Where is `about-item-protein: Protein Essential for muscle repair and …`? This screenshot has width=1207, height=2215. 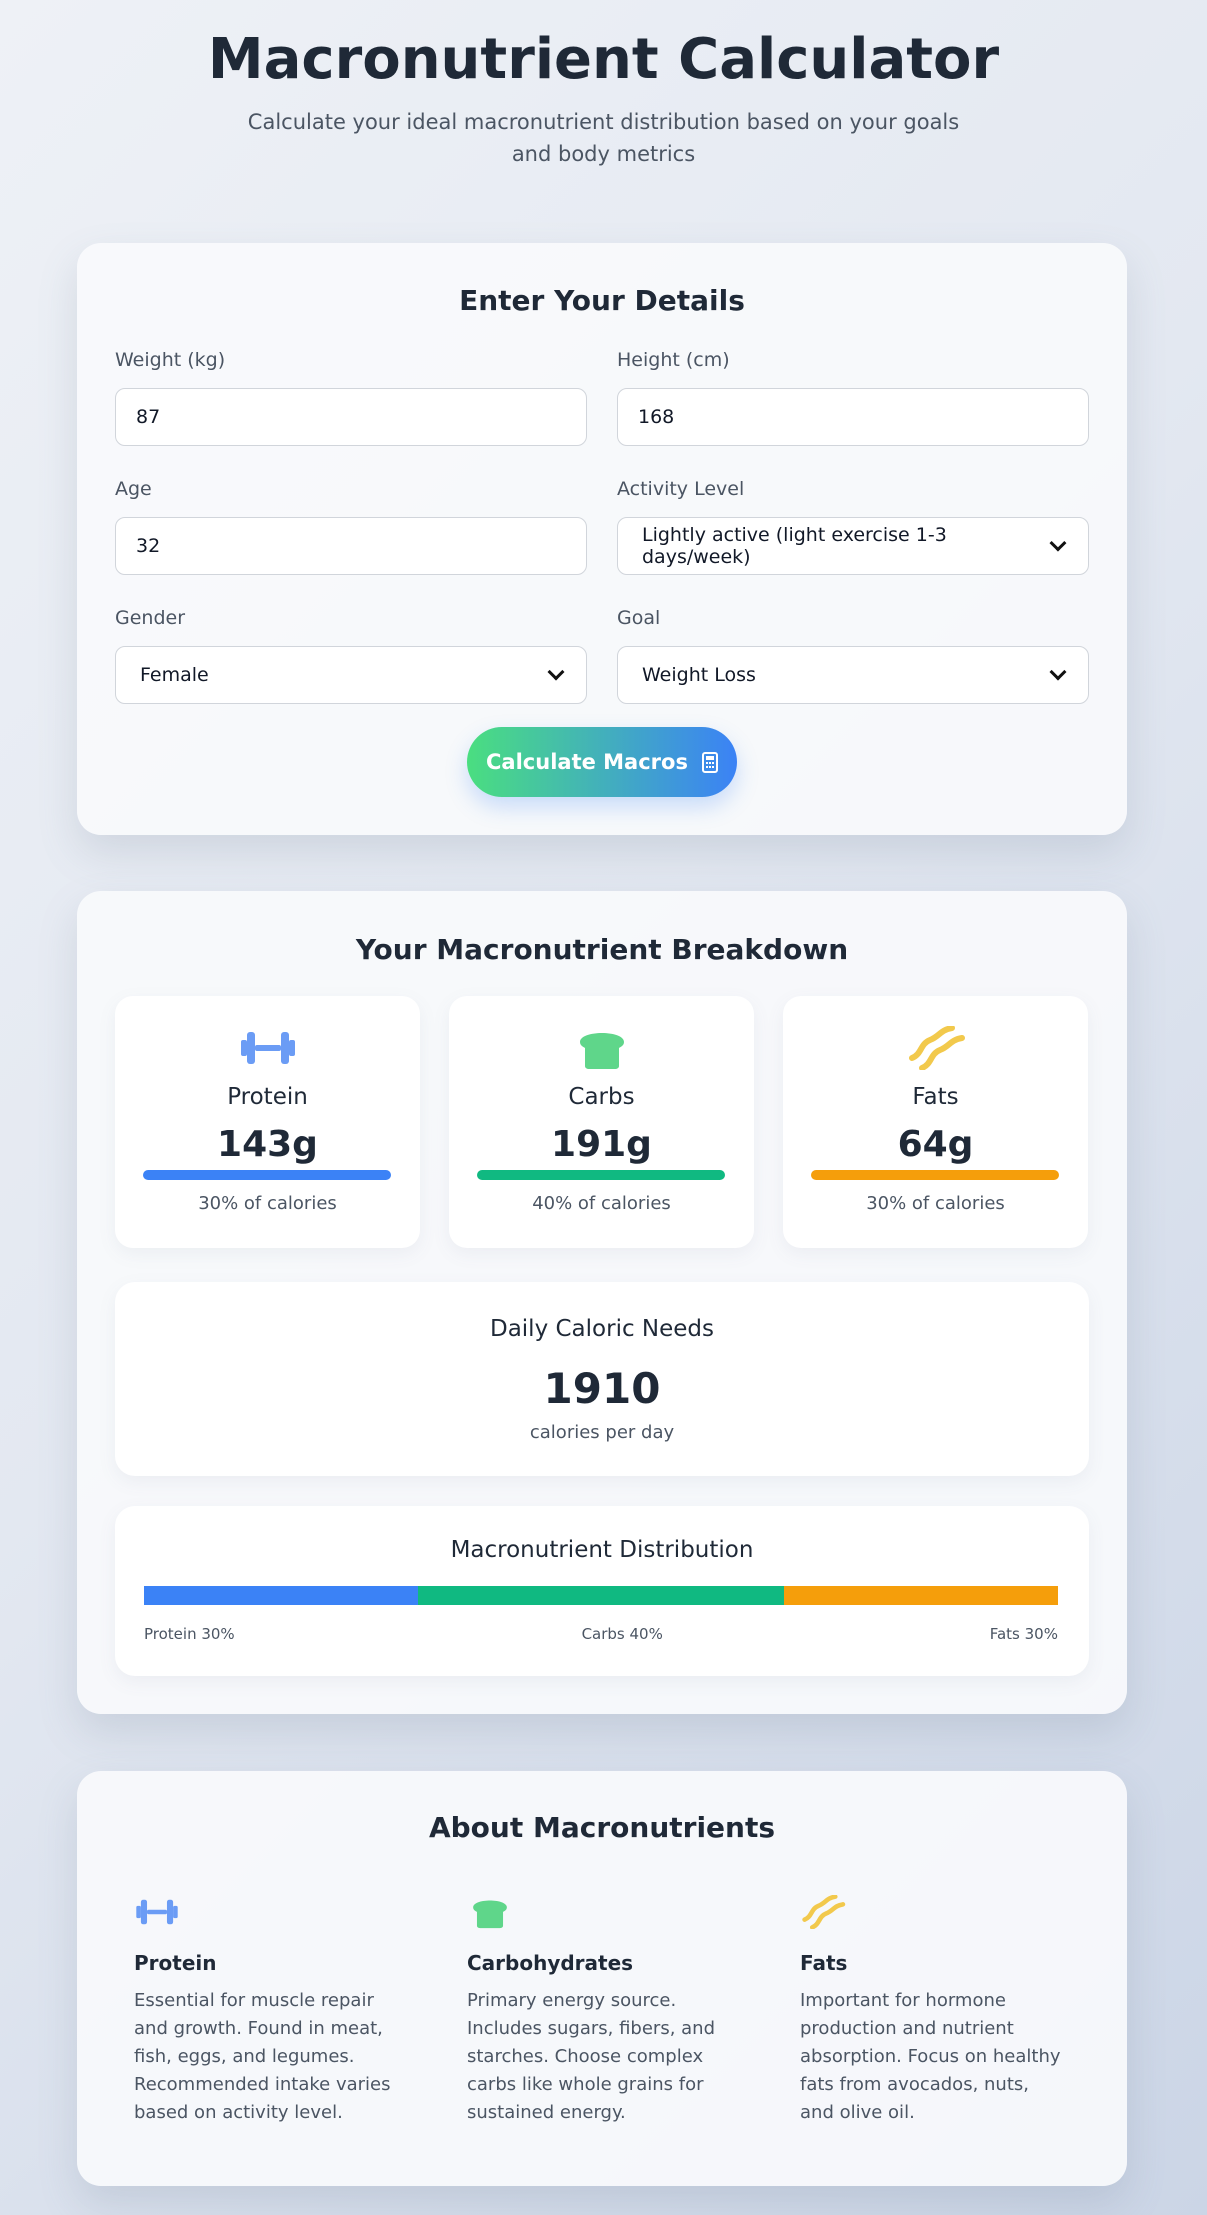
about-item-protein: Protein Essential for muscle repair and … is located at coordinates (300, 2011).